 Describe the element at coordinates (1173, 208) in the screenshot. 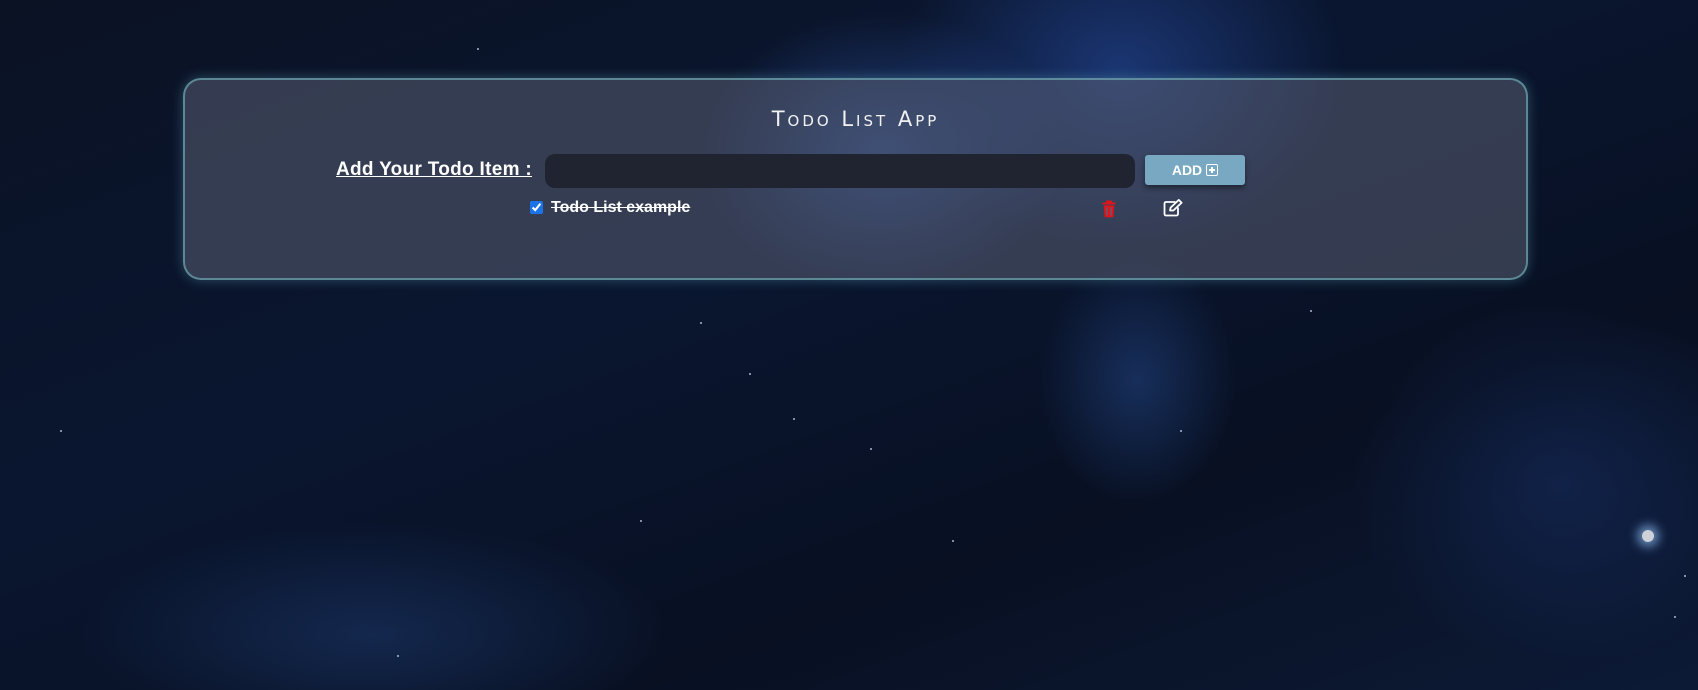

I see `edit-icon` at that location.